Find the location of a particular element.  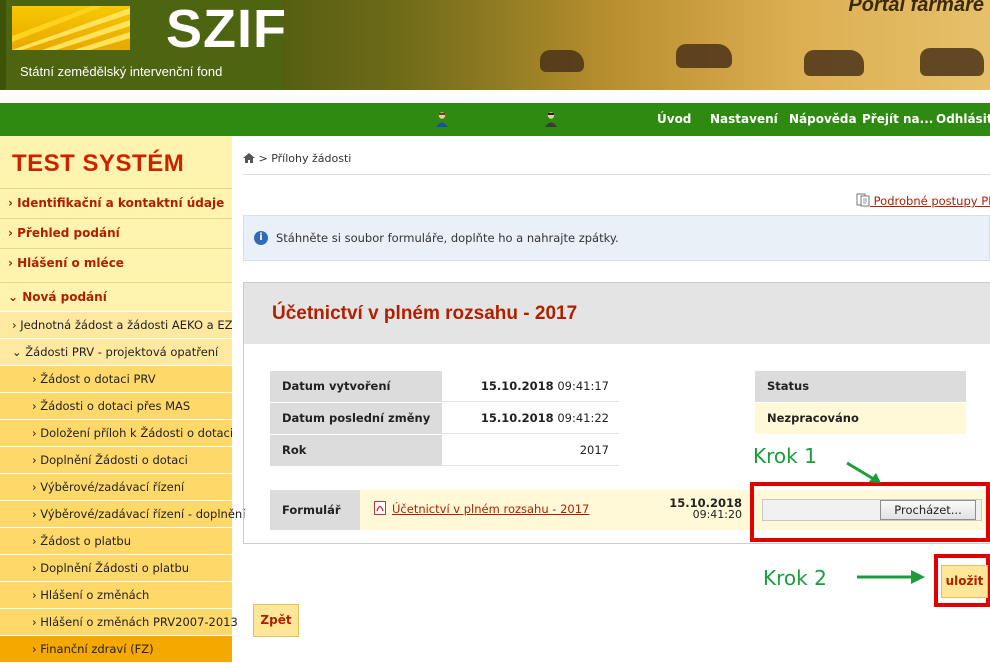

sidebar-sub-label: Žádost o platbu is located at coordinates (86, 541).